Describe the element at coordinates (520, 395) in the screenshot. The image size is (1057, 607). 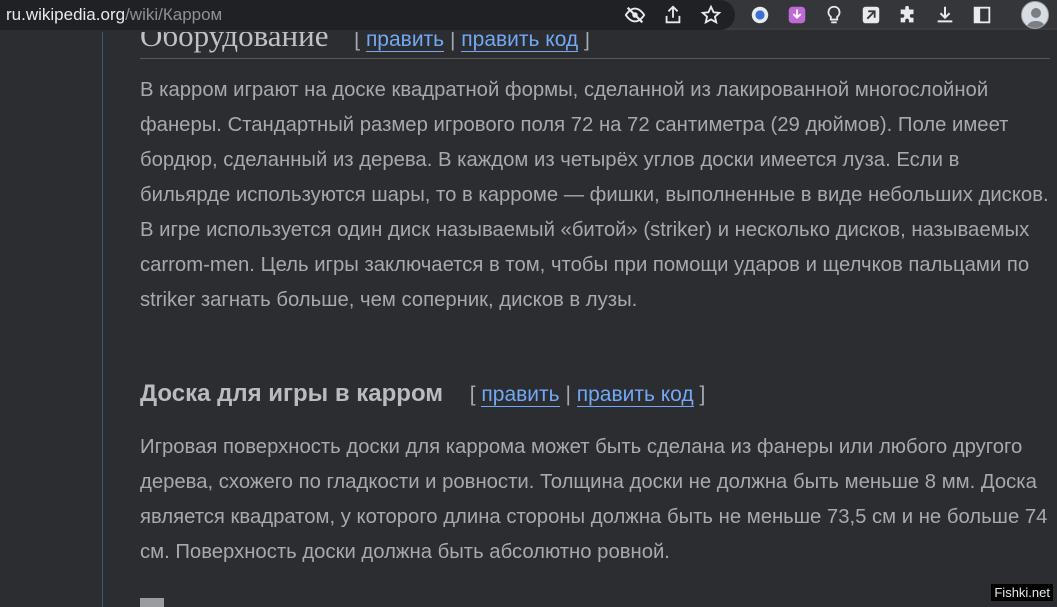
I see `subsection-edit-link: править` at that location.